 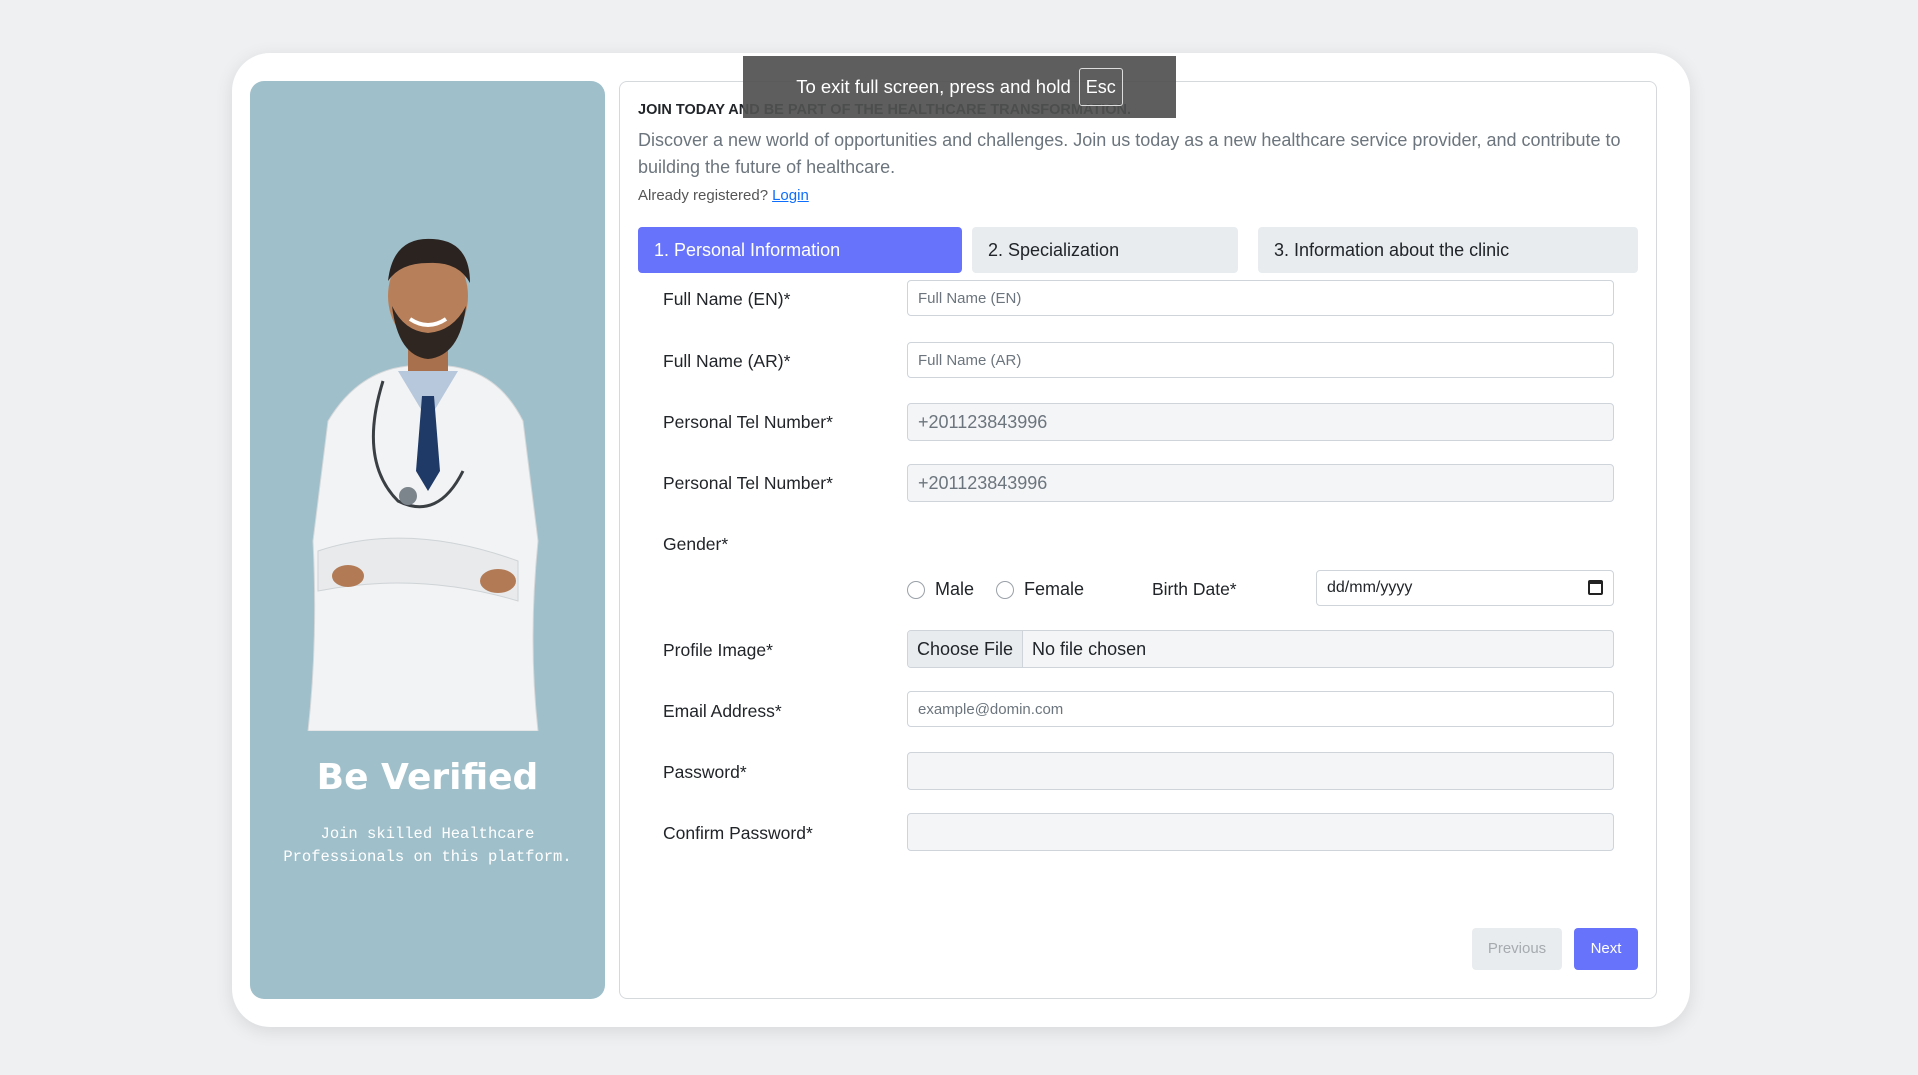 What do you see at coordinates (738, 833) in the screenshot?
I see `confirm-password-label: Confirm Password*` at bounding box center [738, 833].